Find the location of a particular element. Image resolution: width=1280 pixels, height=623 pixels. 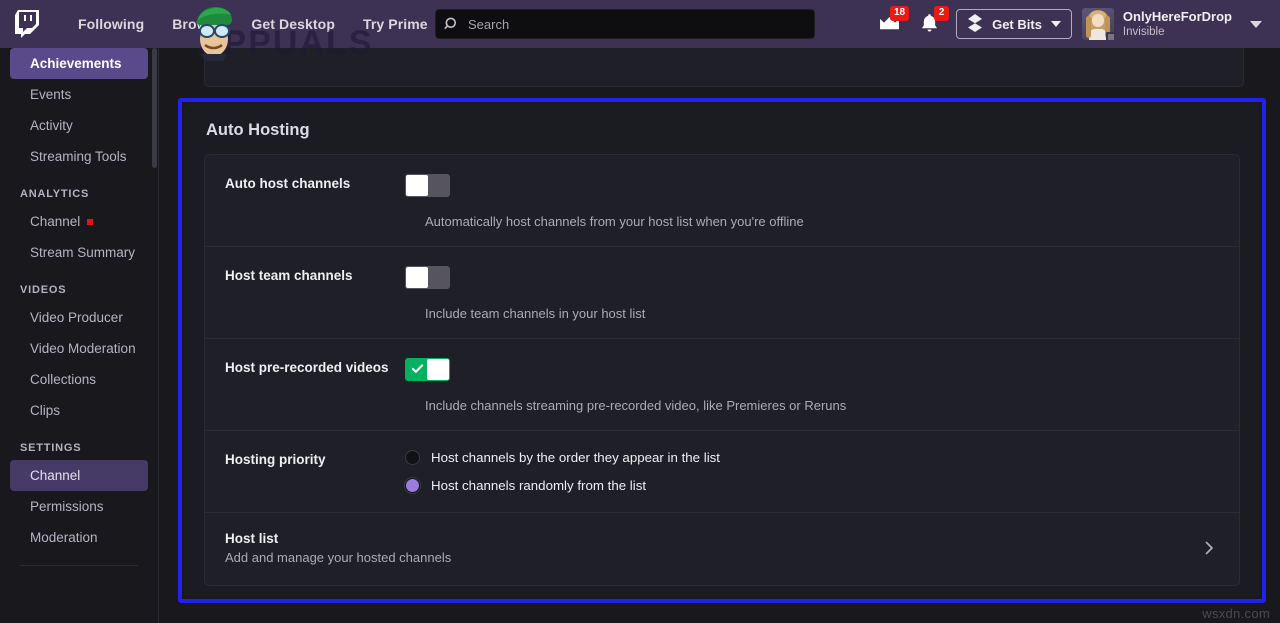

sidebar-item-label: Video Moderation is located at coordinates (83, 348).